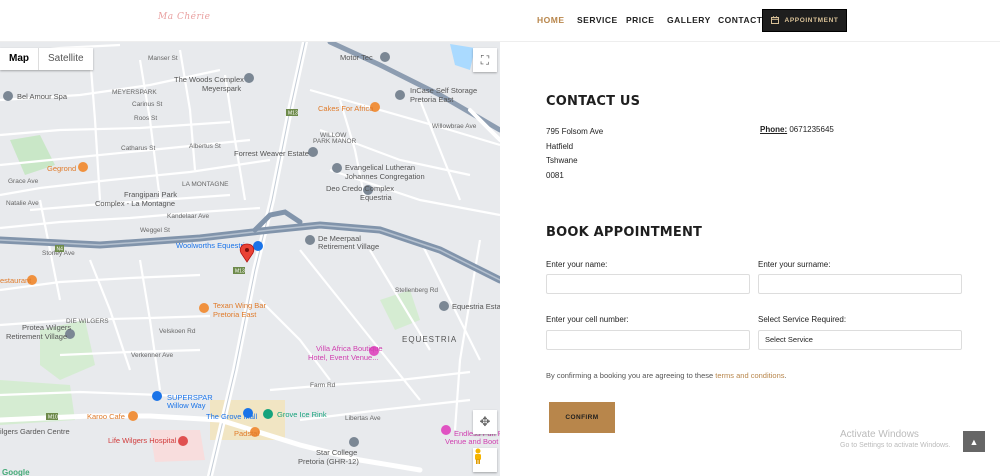 This screenshot has width=1000, height=476. I want to click on svg-text: Bel Amour Spa, so click(42, 96).